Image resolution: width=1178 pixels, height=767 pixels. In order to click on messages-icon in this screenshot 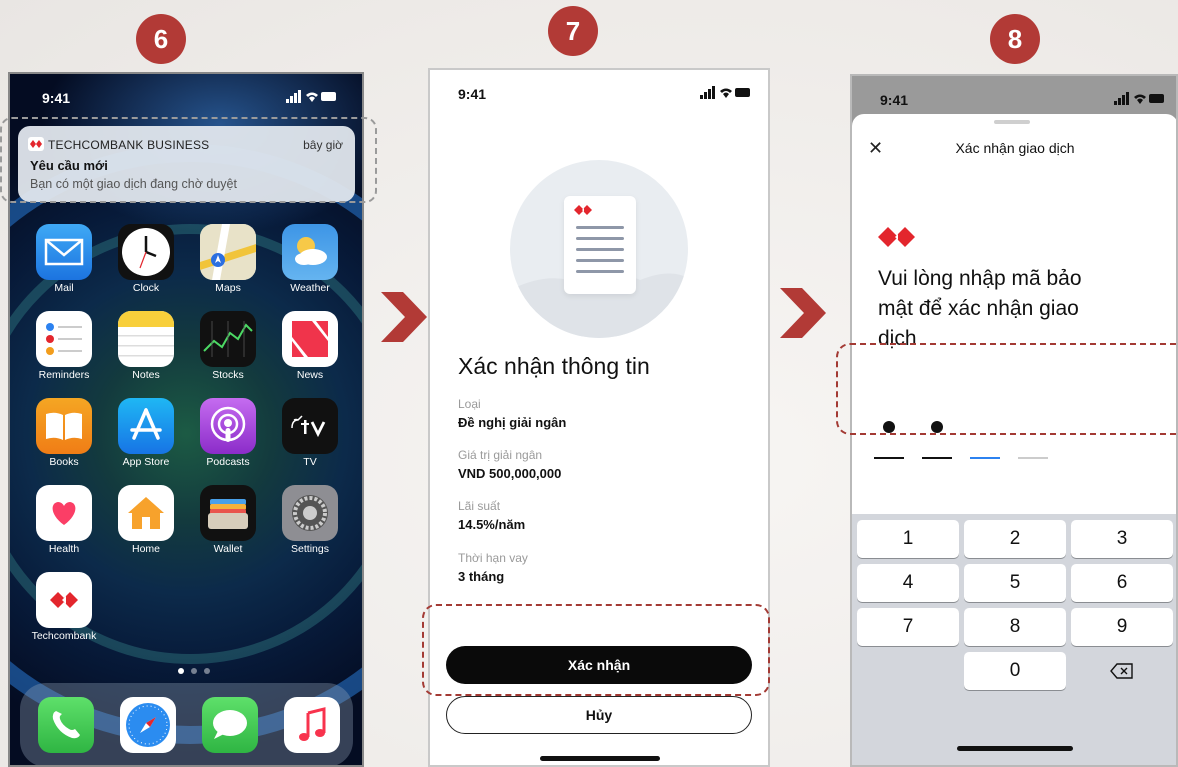, I will do `click(230, 725)`.